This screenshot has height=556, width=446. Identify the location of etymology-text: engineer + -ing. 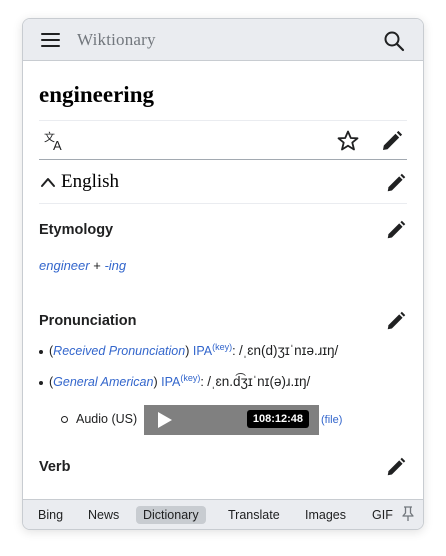
(82, 265).